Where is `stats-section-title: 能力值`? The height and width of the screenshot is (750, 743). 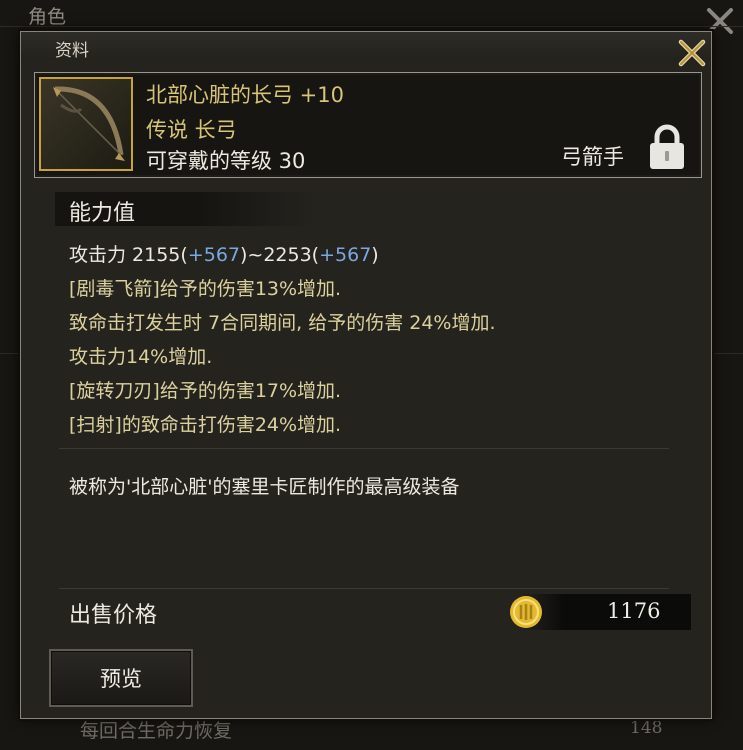 stats-section-title: 能力值 is located at coordinates (102, 213).